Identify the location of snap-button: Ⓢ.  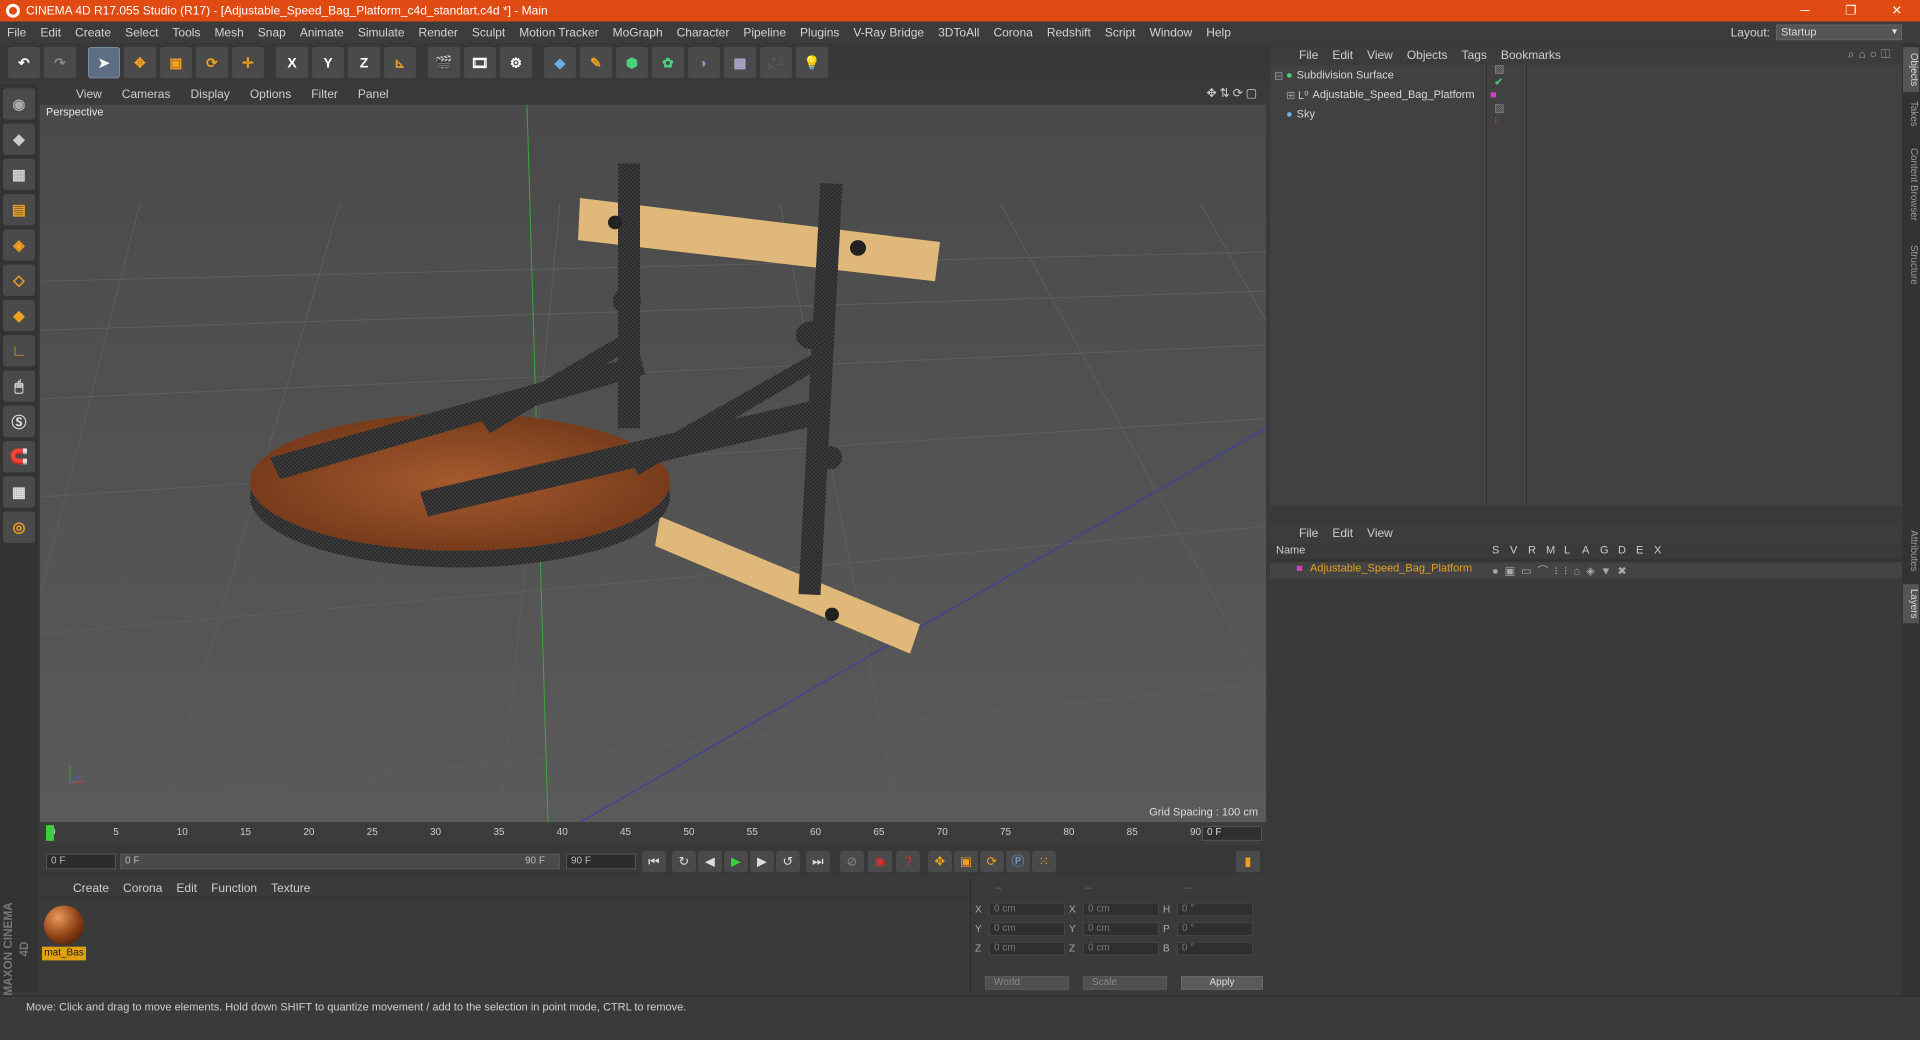
(19, 421).